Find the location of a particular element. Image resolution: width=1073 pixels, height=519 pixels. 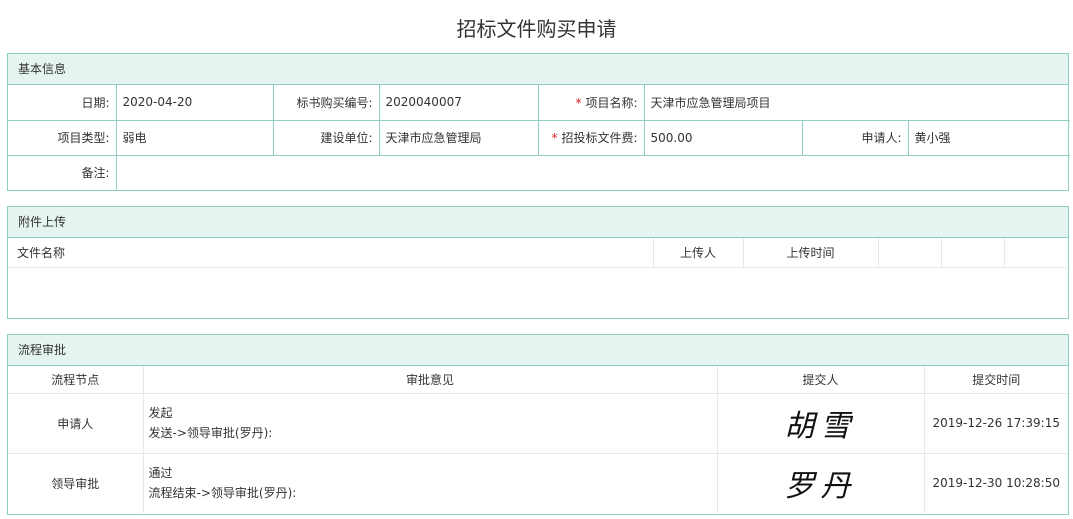

opinion-line: 通过 is located at coordinates (160, 473).